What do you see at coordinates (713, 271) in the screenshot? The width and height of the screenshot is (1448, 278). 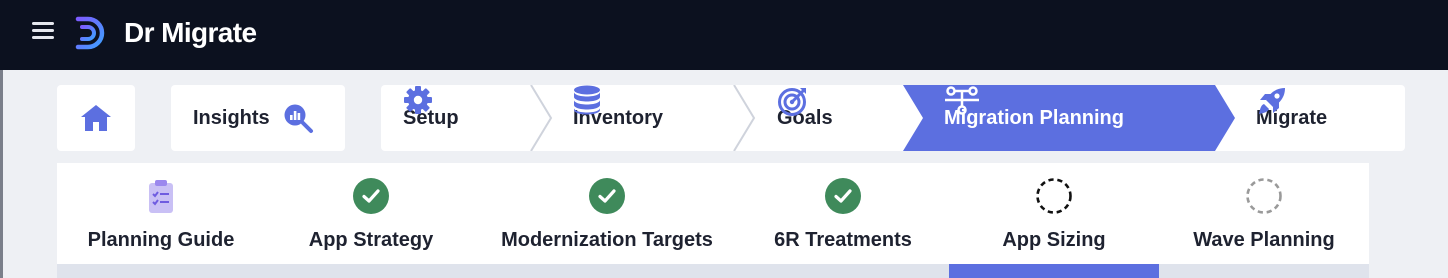 I see `sub-tabs-track` at bounding box center [713, 271].